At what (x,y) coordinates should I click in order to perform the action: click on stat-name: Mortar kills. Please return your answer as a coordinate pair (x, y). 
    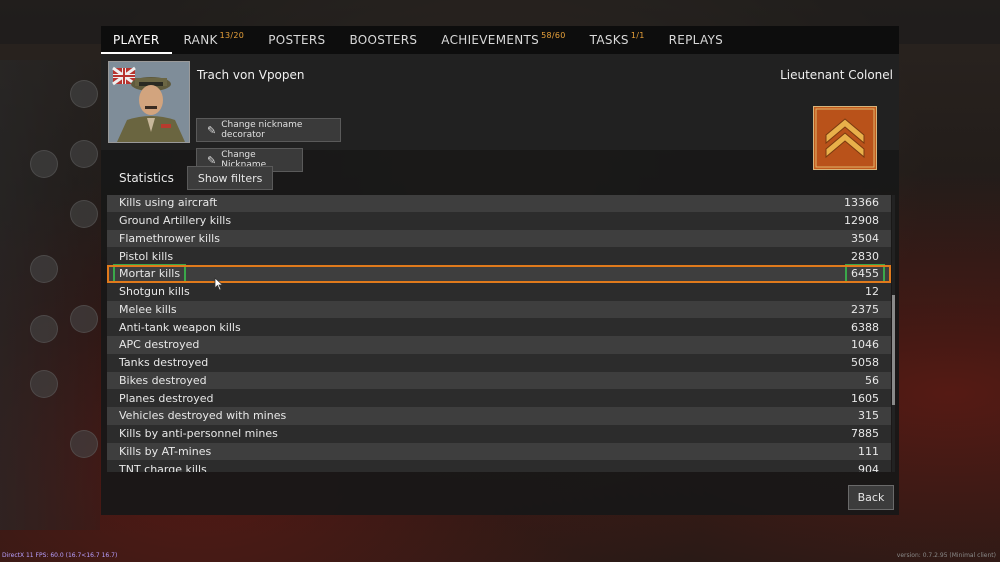
    Looking at the image, I should click on (149, 274).